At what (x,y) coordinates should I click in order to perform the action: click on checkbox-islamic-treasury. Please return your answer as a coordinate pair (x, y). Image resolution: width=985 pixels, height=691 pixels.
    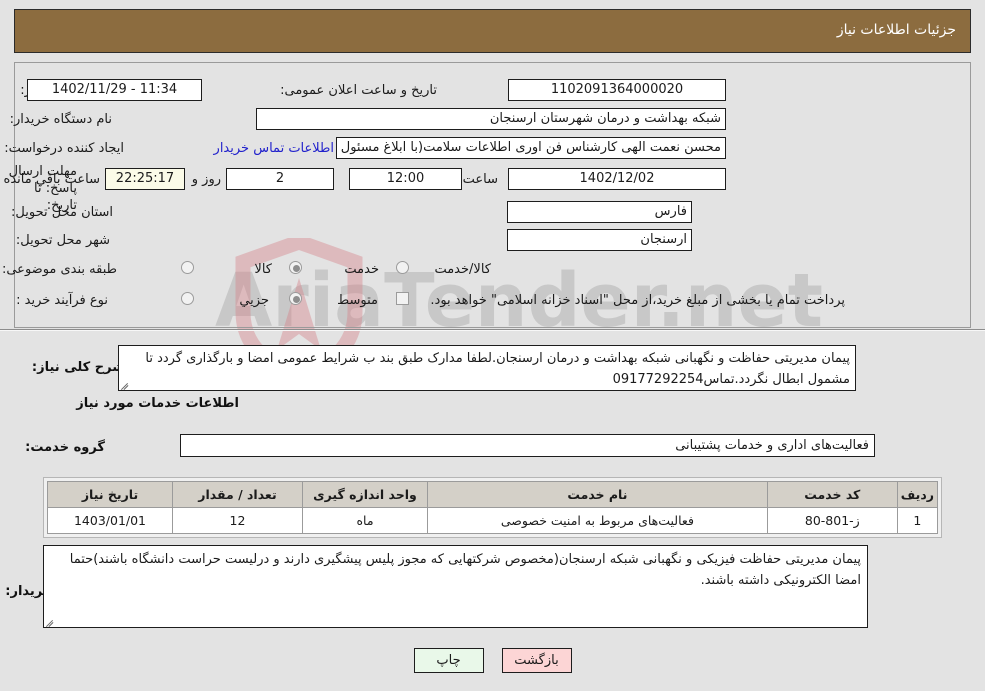
    Looking at the image, I should click on (402, 298).